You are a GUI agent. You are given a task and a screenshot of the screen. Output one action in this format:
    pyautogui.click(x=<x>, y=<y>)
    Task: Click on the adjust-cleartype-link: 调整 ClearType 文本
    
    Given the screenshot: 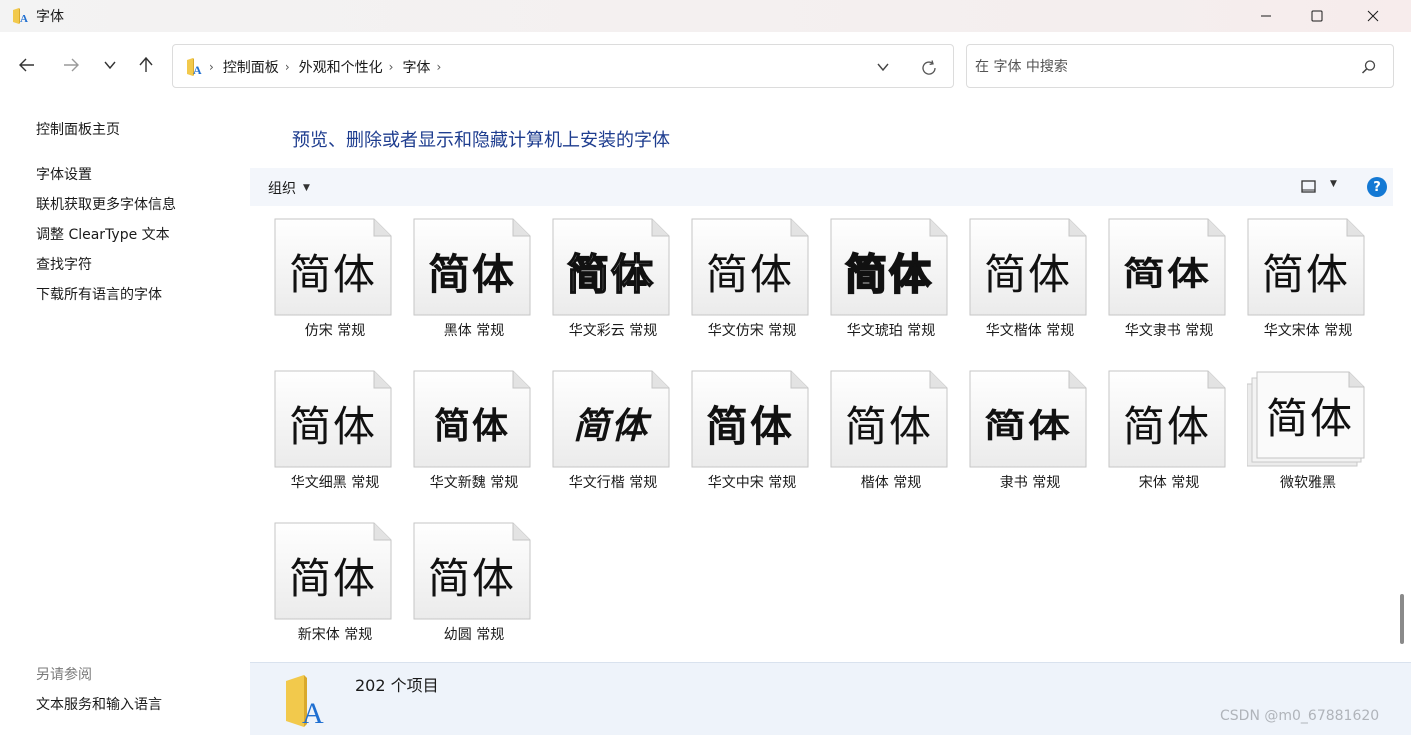 What is the action you would take?
    pyautogui.click(x=103, y=234)
    